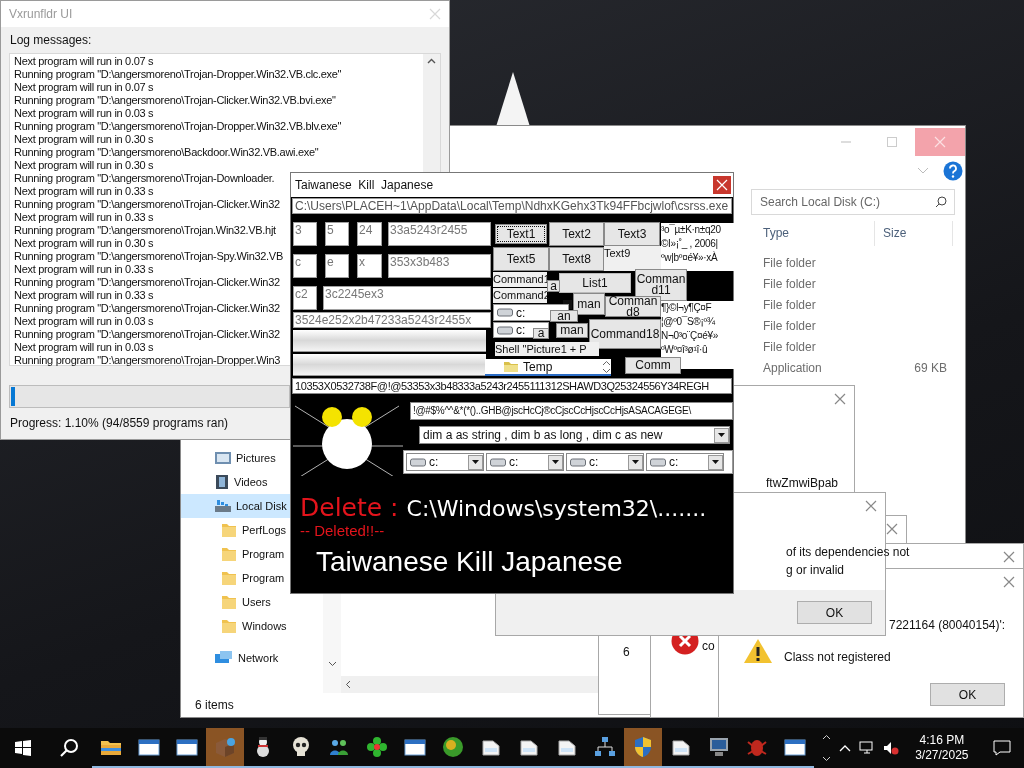 The image size is (1024, 768). What do you see at coordinates (626, 652) in the screenshot?
I see `dialog-message: 6` at bounding box center [626, 652].